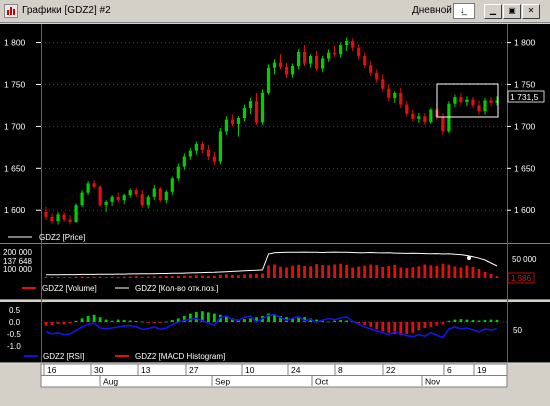  Describe the element at coordinates (275, 11) in the screenshot. I see `title-bar: Графики [GDZ2] #2 Дневной ↓̲ ▁ ▣ ✕` at that location.